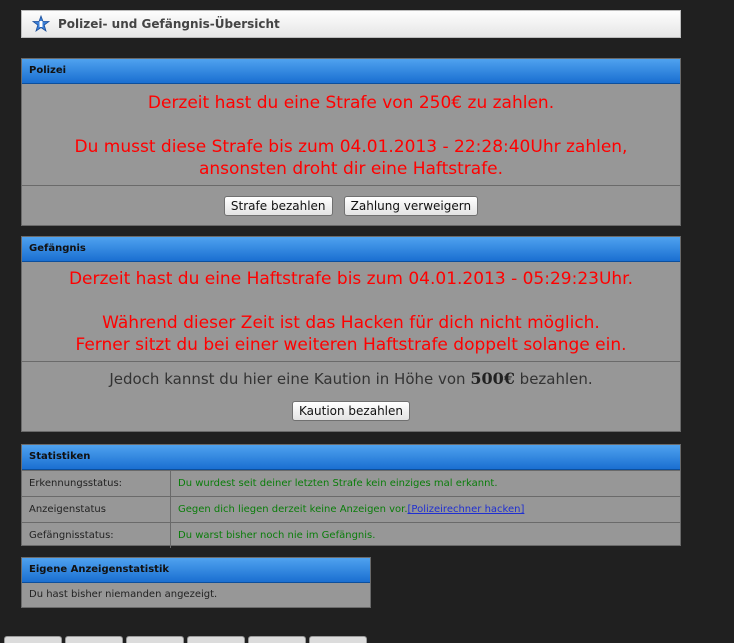 The image size is (734, 643). I want to click on bottom-tab-bar, so click(367, 639).